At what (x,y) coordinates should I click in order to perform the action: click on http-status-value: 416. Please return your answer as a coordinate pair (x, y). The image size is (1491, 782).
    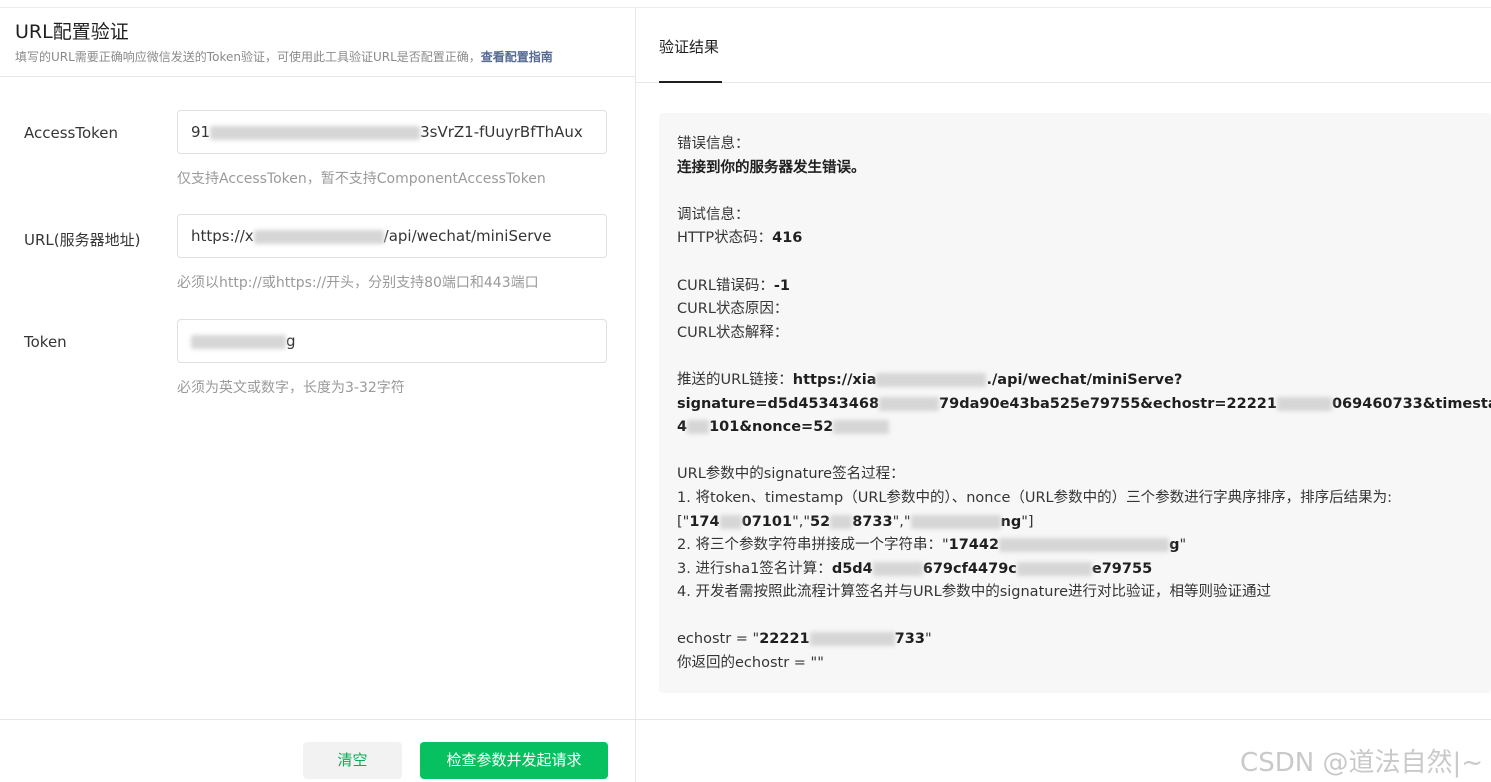
    Looking at the image, I should click on (787, 238).